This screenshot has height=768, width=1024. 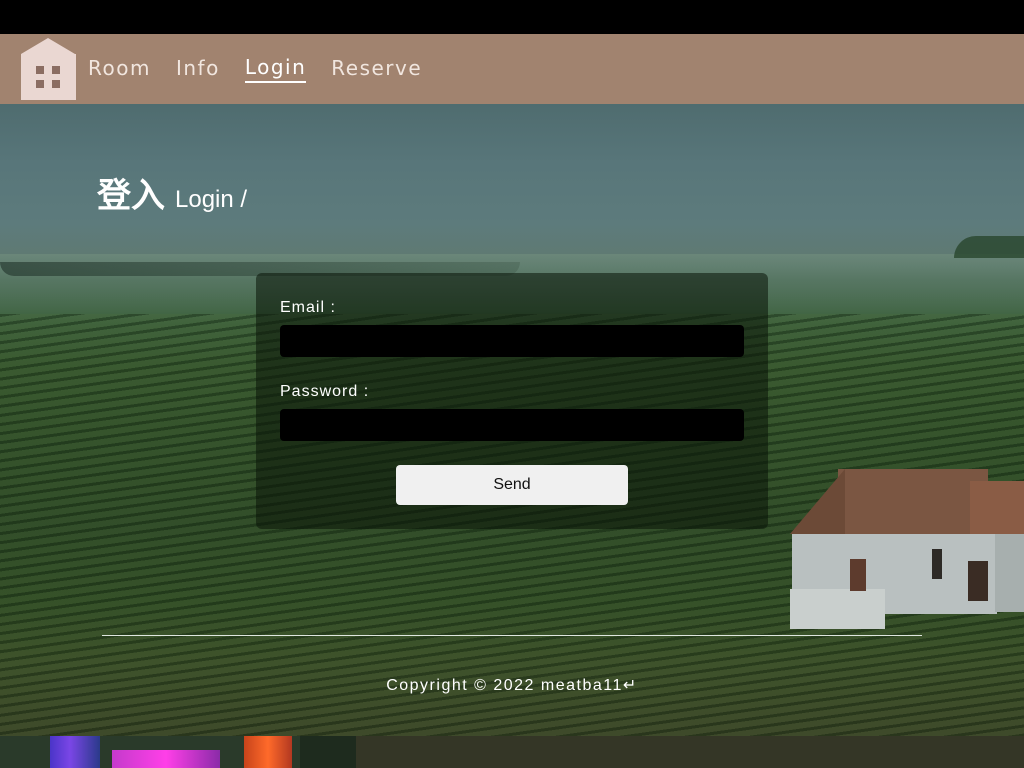 What do you see at coordinates (198, 69) in the screenshot?
I see `nav-link-info: Info` at bounding box center [198, 69].